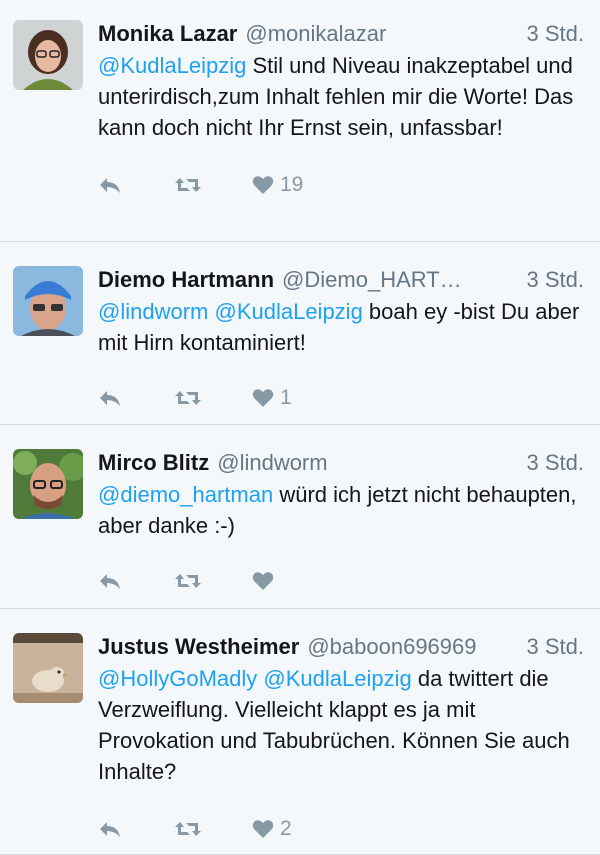 This screenshot has height=855, width=600. What do you see at coordinates (167, 34) in the screenshot?
I see `author-name: Monika Lazar` at bounding box center [167, 34].